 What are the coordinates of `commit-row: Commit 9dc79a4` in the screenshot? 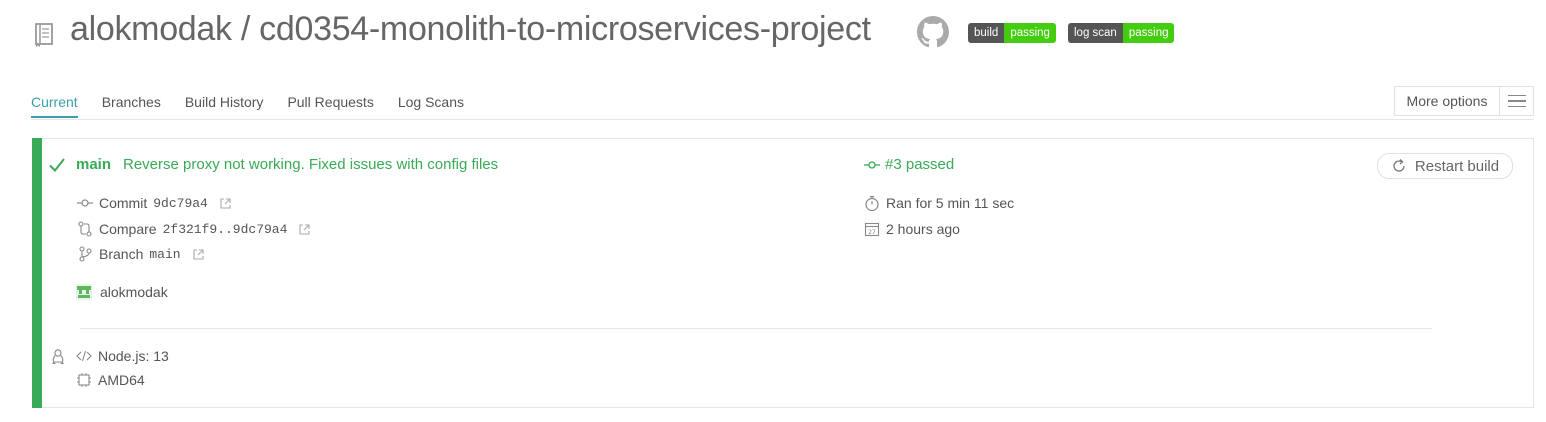 It's located at (154, 203).